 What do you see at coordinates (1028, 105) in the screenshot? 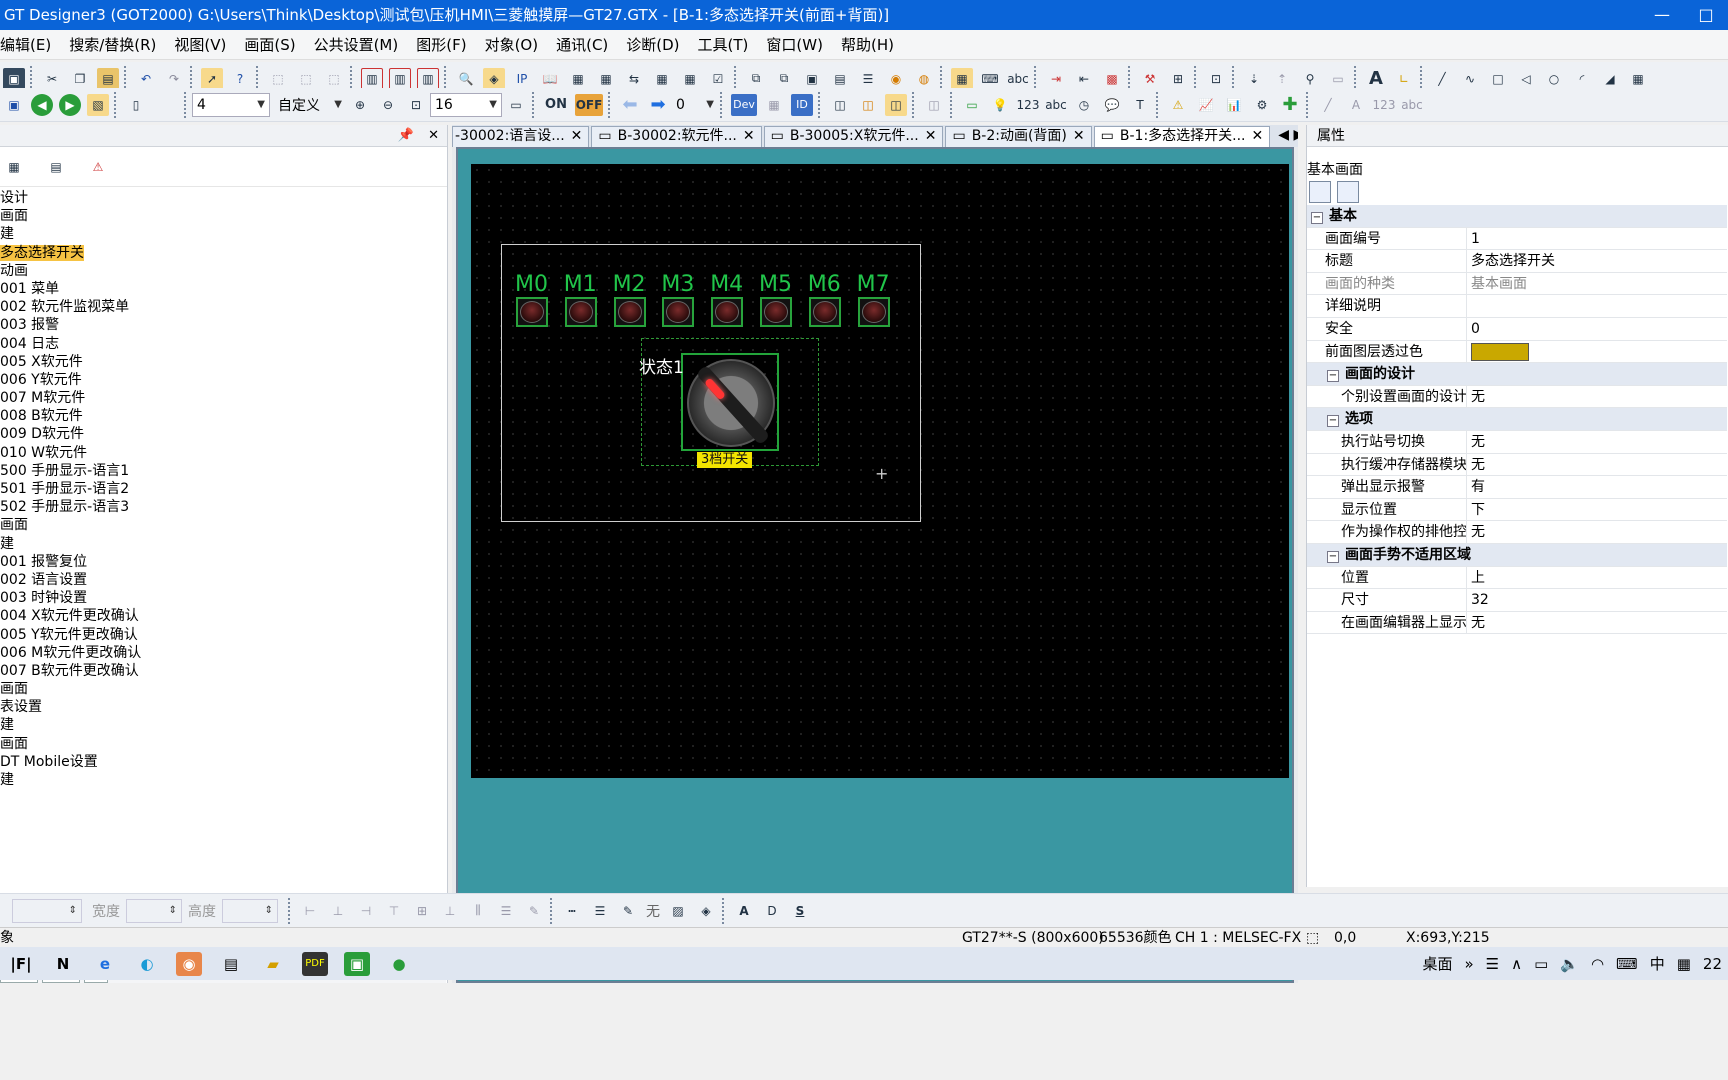
I see `numeric-object-icon: 123` at bounding box center [1028, 105].